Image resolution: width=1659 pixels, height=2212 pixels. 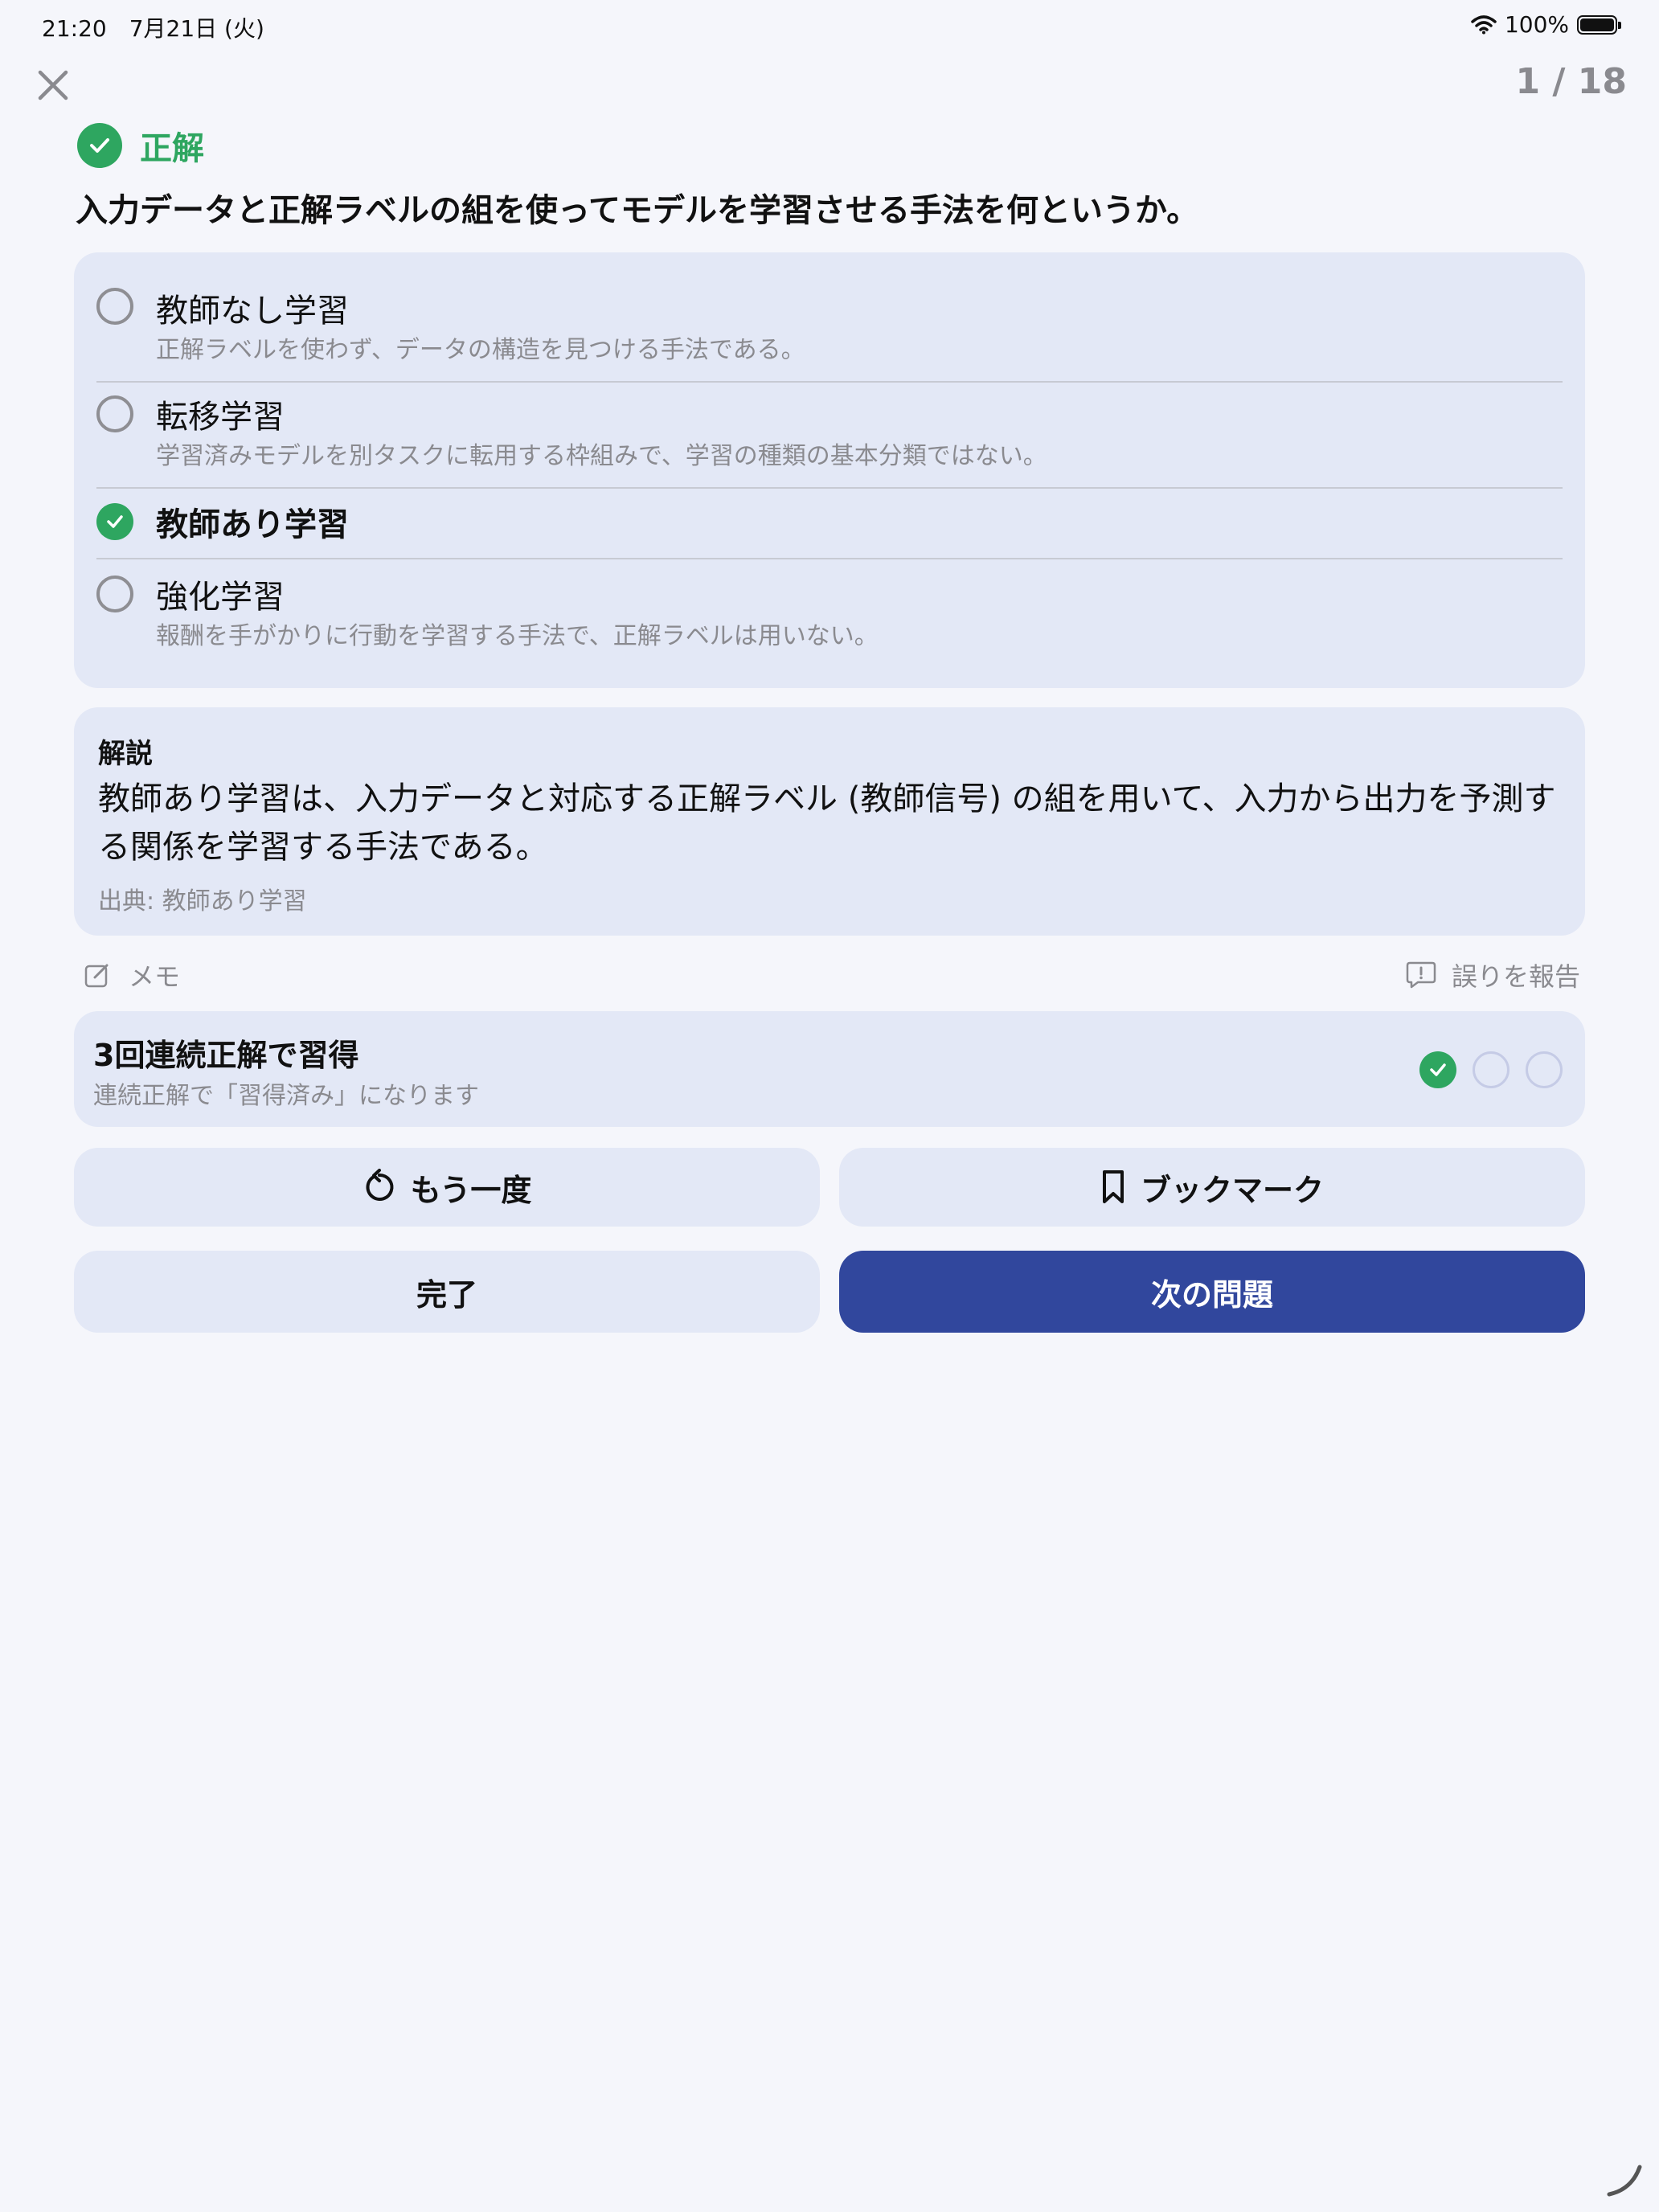 I want to click on streak-indicator, so click(x=1491, y=1069).